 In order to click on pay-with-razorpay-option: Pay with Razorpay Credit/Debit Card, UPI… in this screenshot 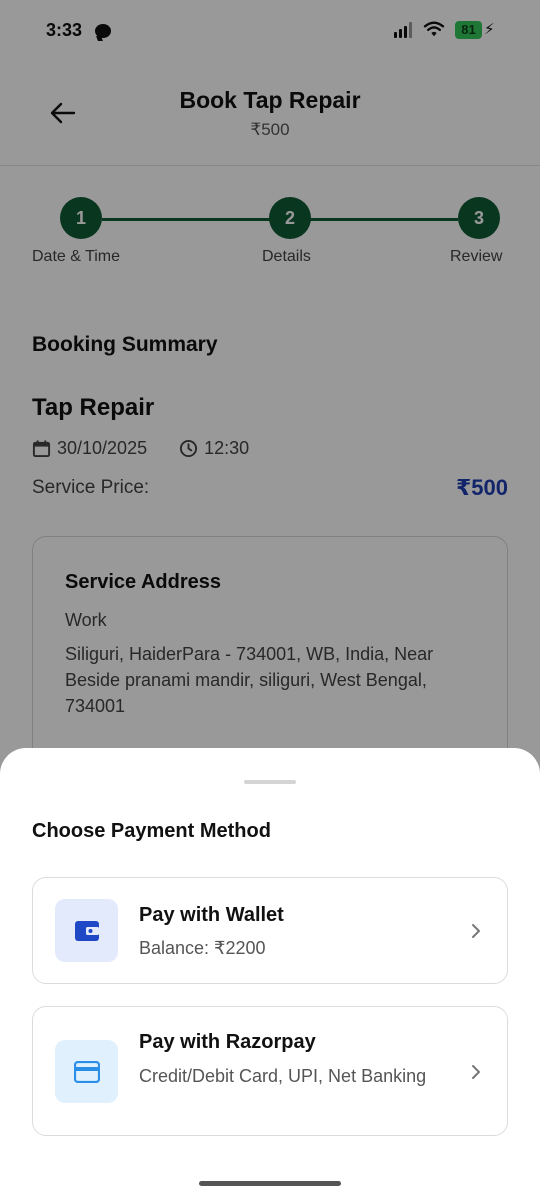, I will do `click(270, 1071)`.